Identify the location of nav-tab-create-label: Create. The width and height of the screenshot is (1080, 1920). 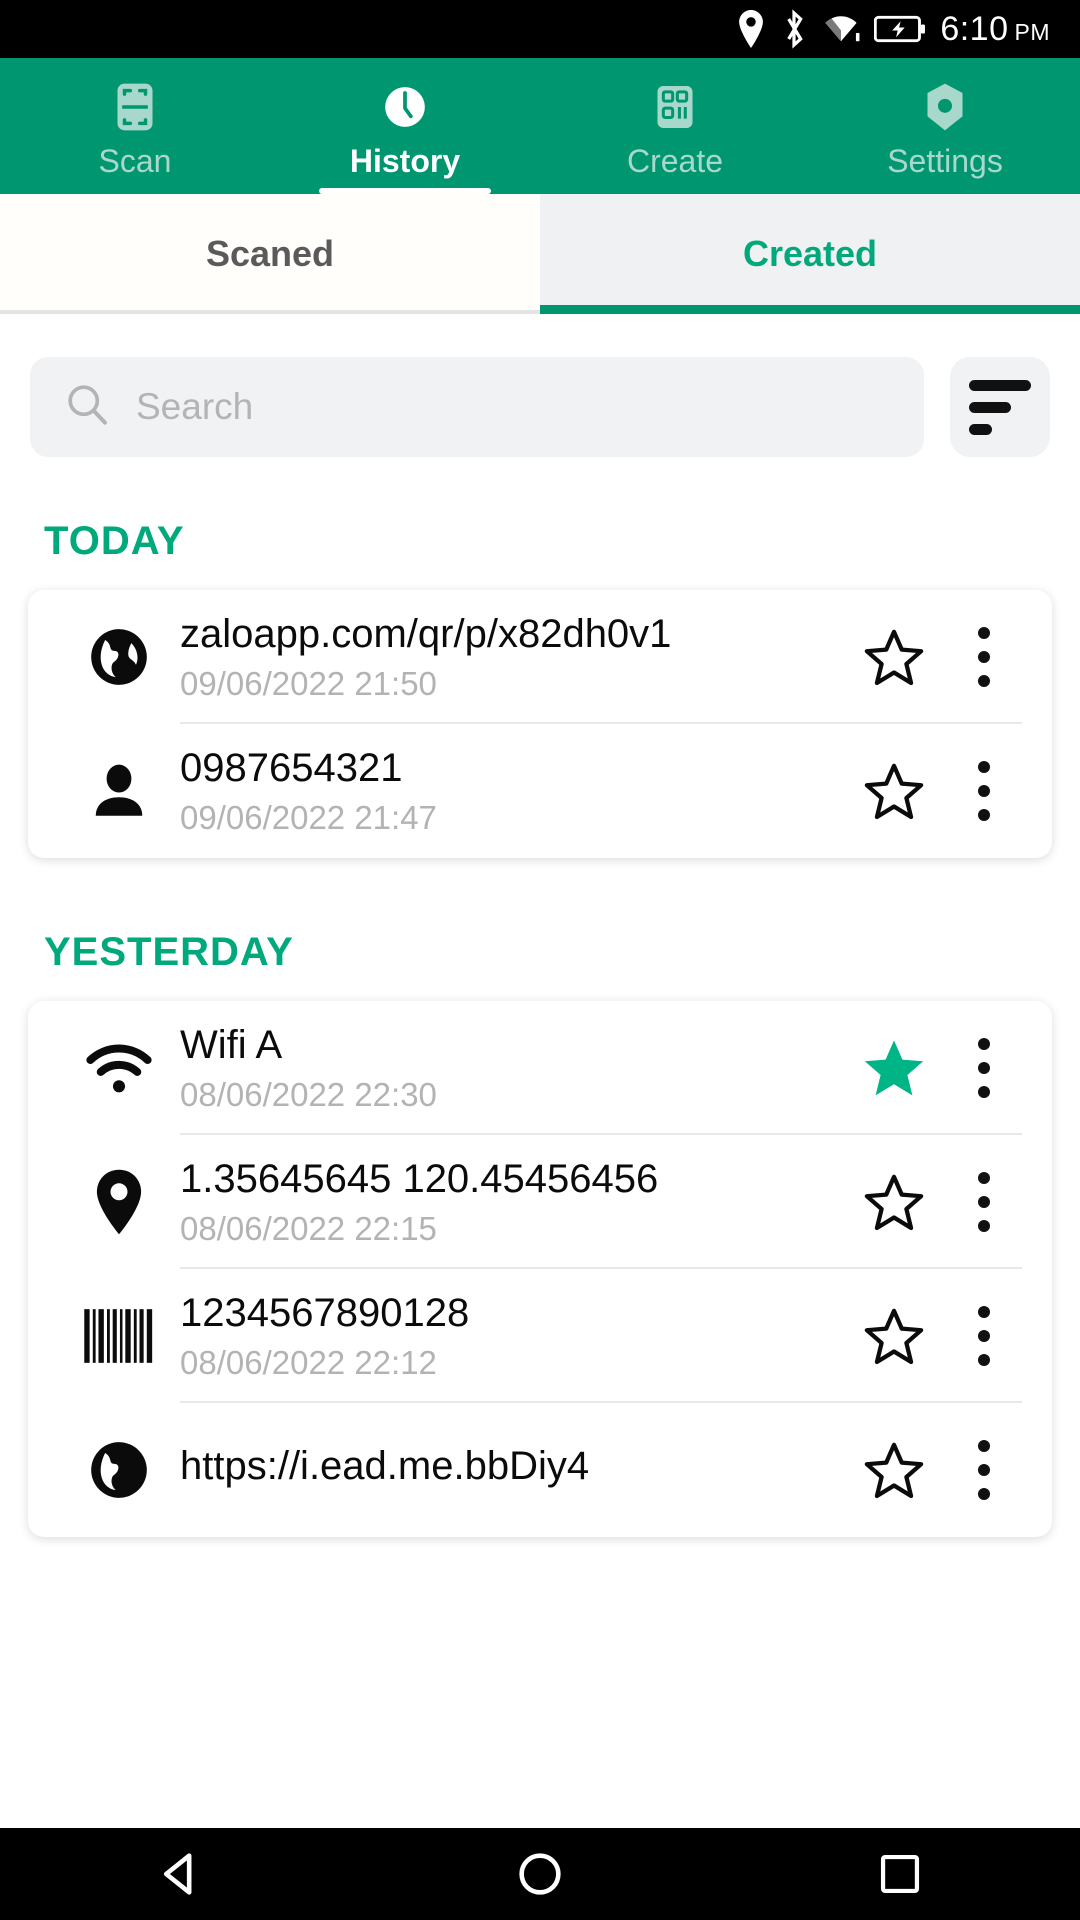
(675, 160).